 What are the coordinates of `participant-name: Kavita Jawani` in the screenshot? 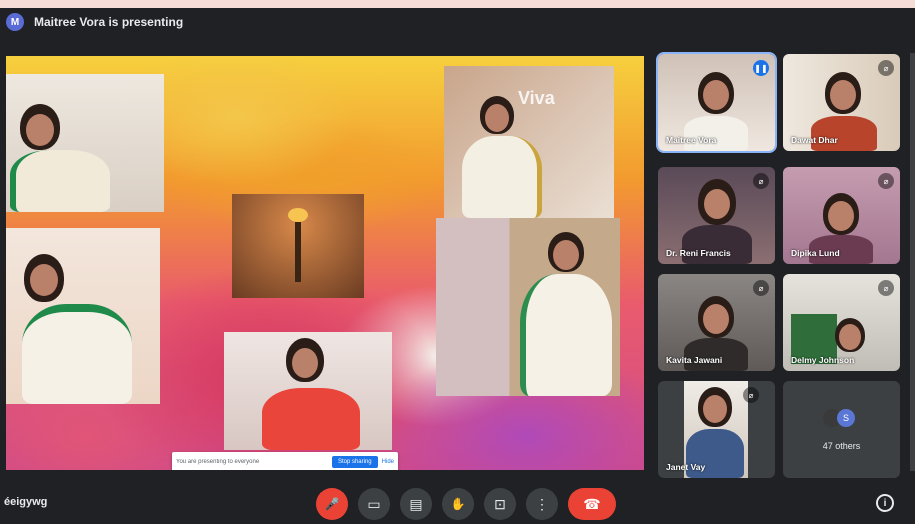 It's located at (694, 360).